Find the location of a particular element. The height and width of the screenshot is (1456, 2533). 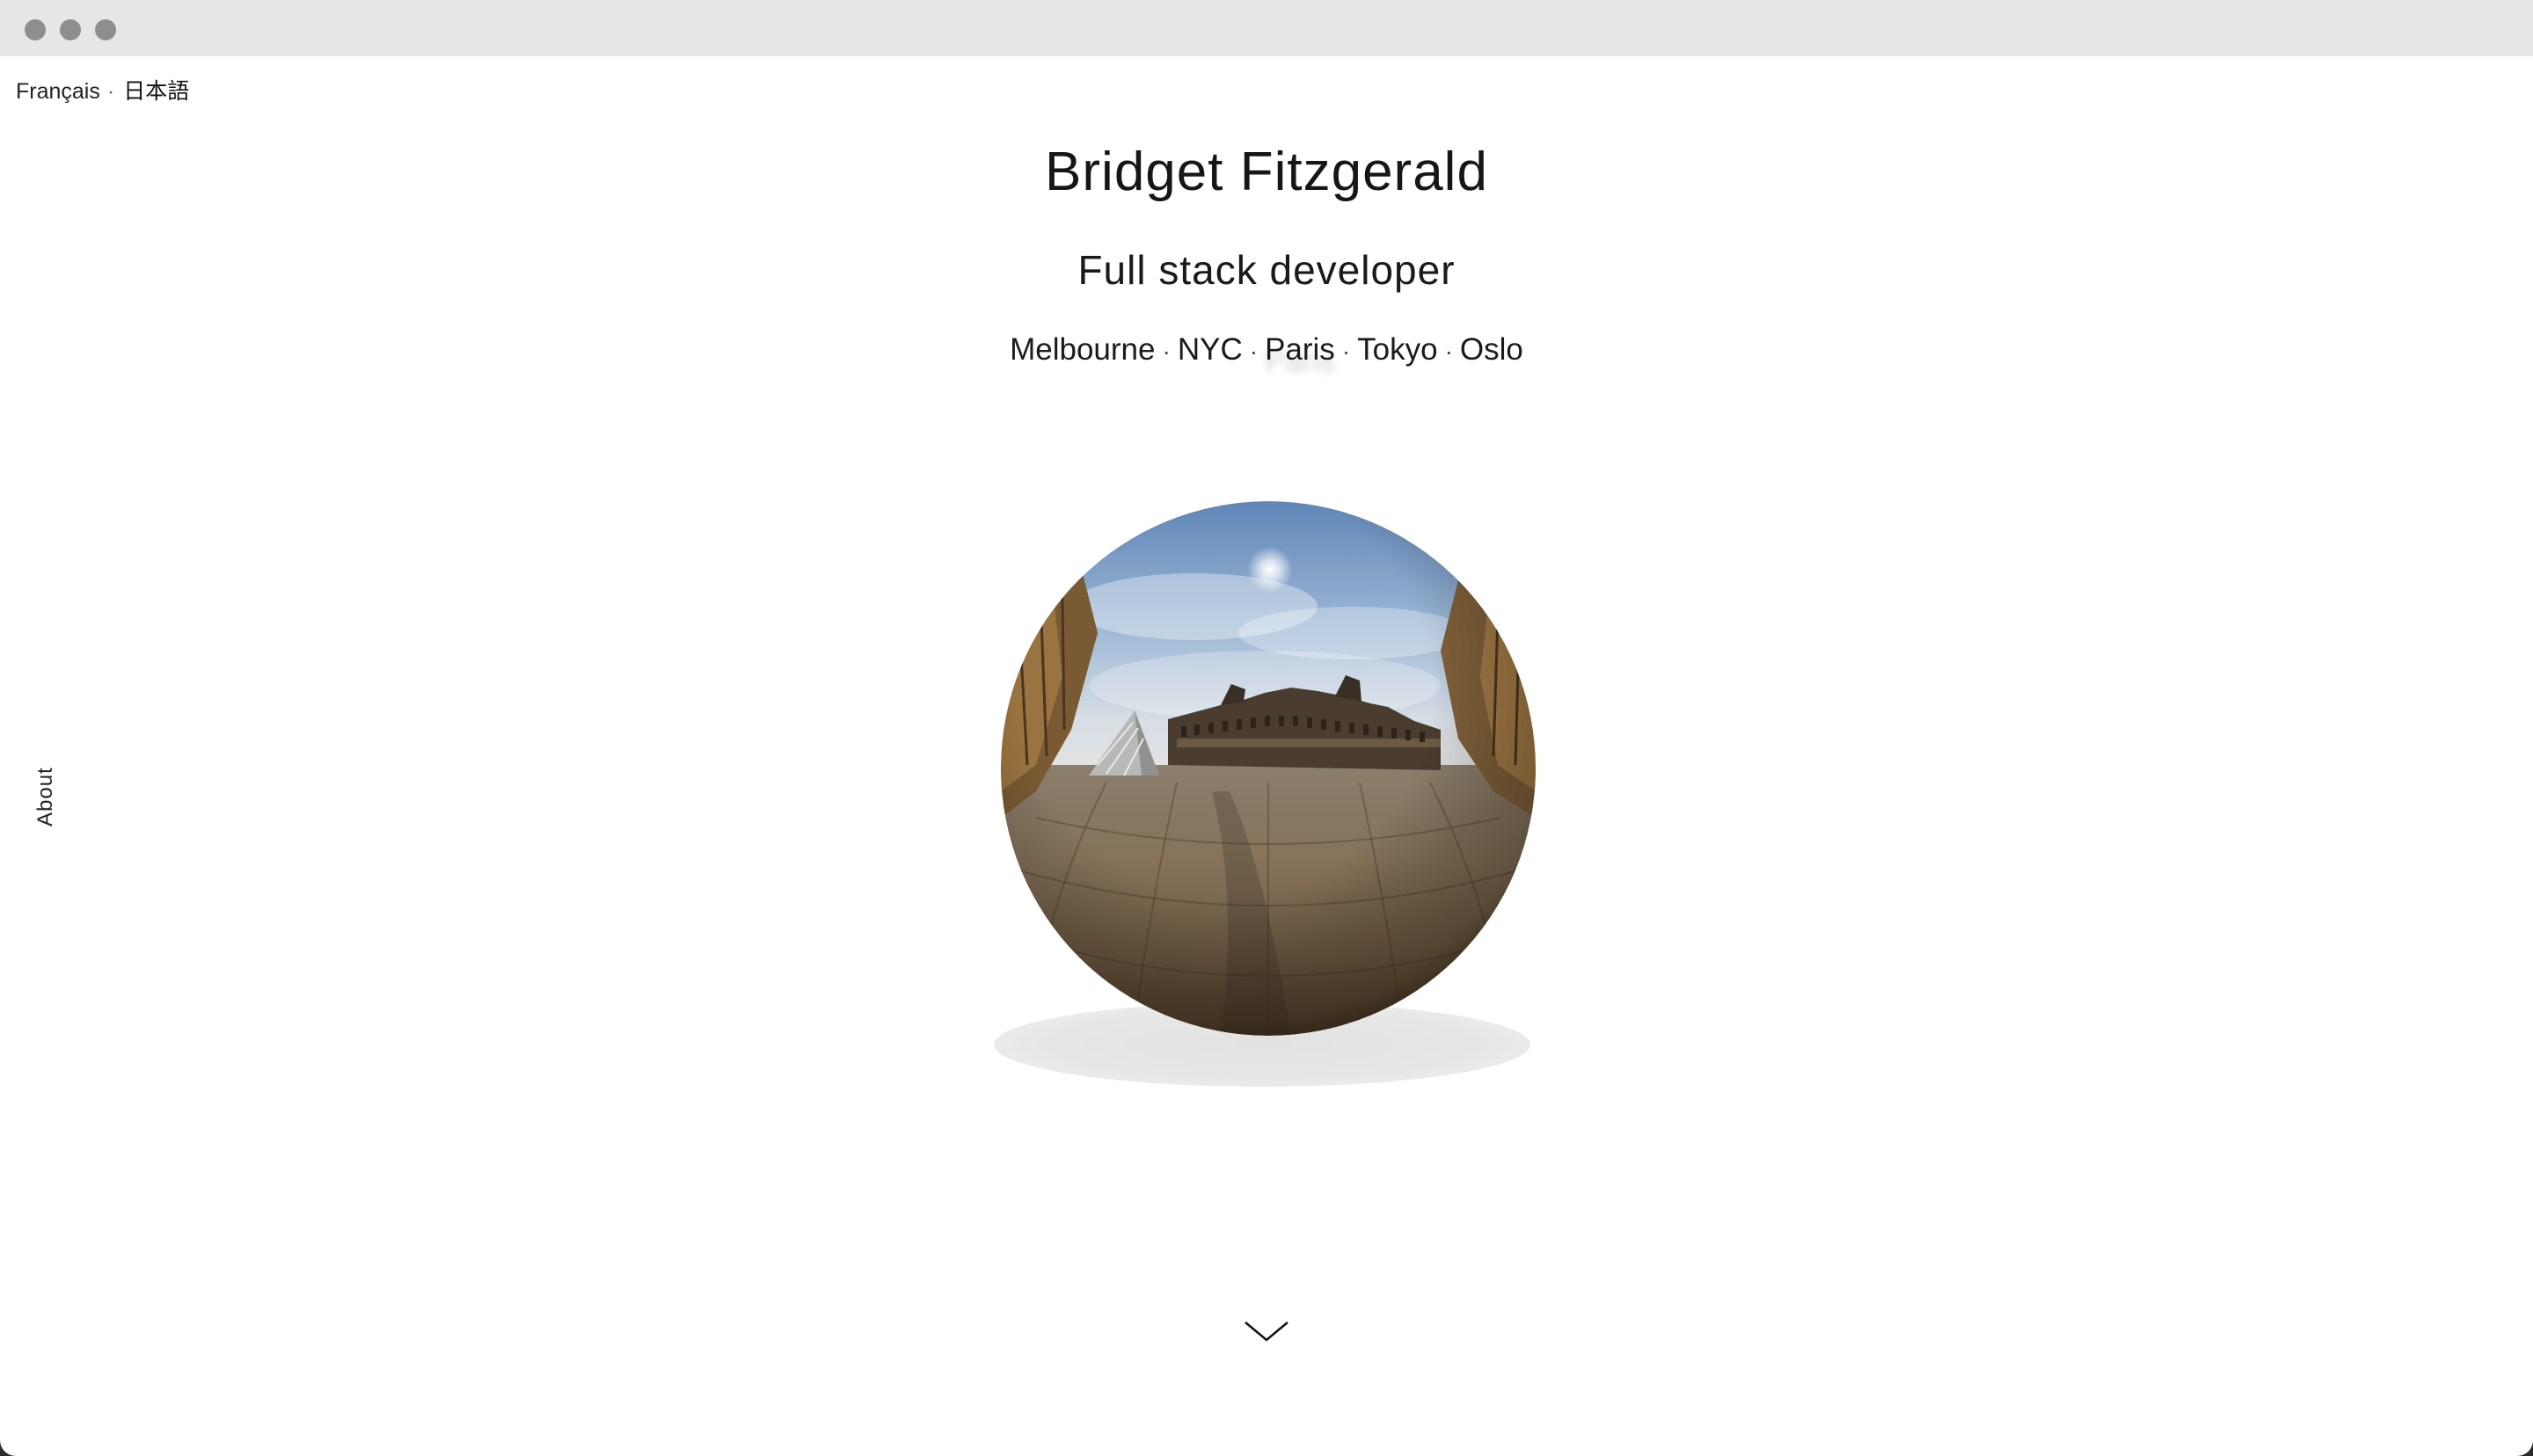

city-nyc: NYC is located at coordinates (1210, 349).